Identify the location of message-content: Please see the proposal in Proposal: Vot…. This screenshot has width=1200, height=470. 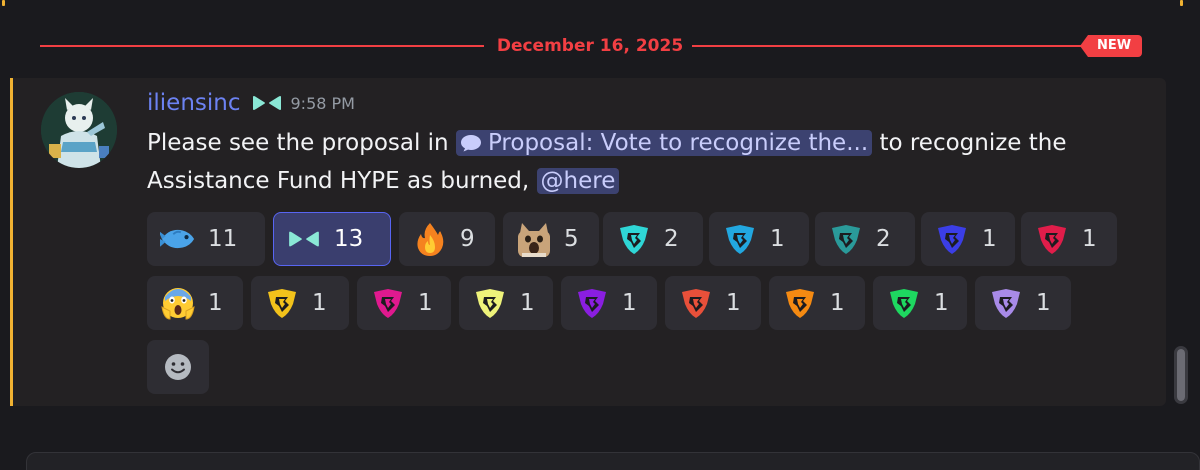
(647, 162).